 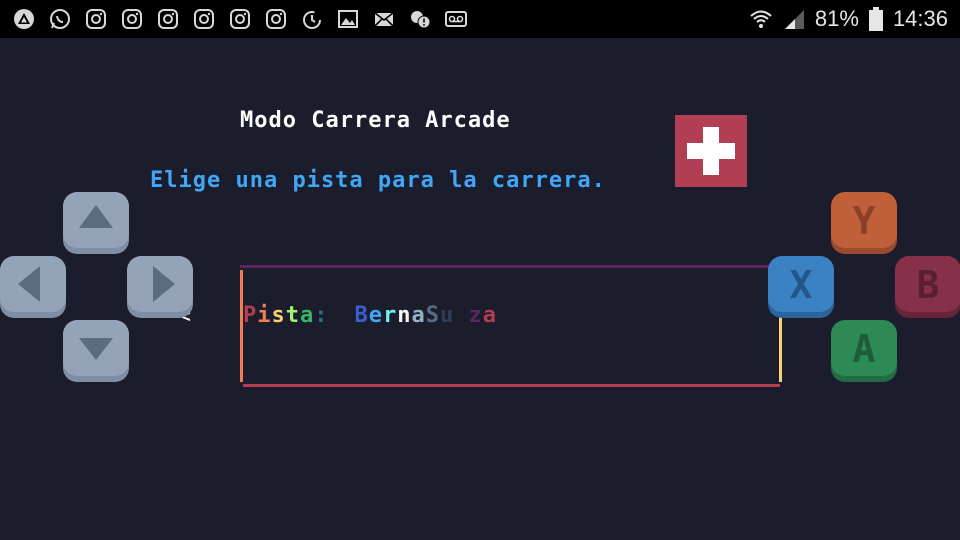 I want to click on y-label: Y, so click(x=864, y=221).